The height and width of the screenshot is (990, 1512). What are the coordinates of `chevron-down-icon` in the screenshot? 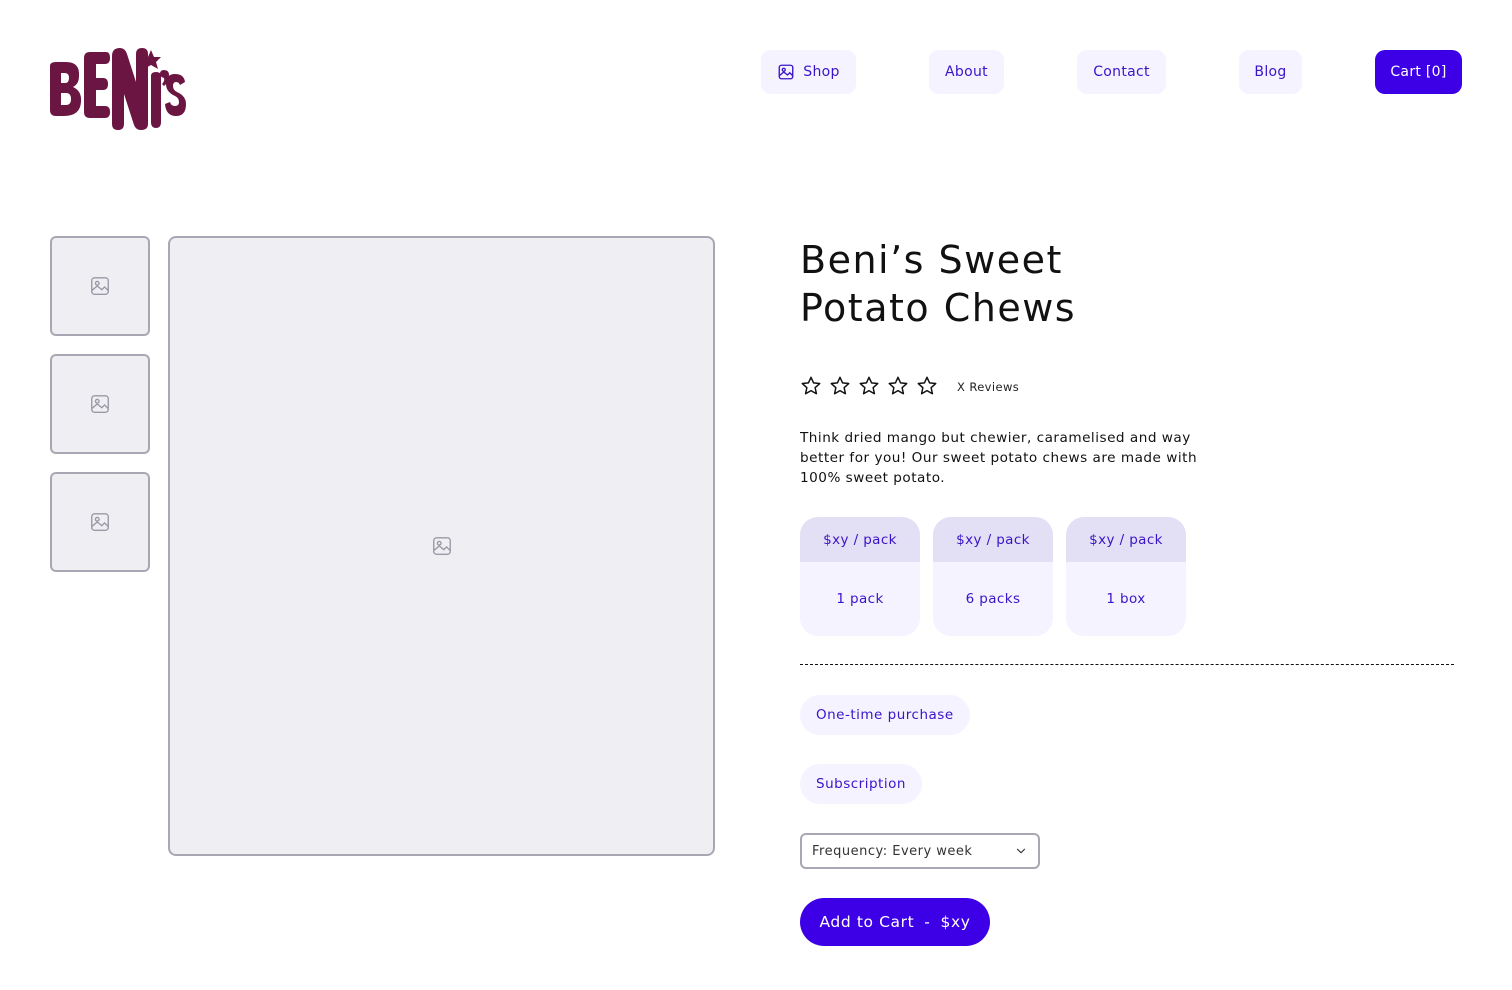 It's located at (1021, 851).